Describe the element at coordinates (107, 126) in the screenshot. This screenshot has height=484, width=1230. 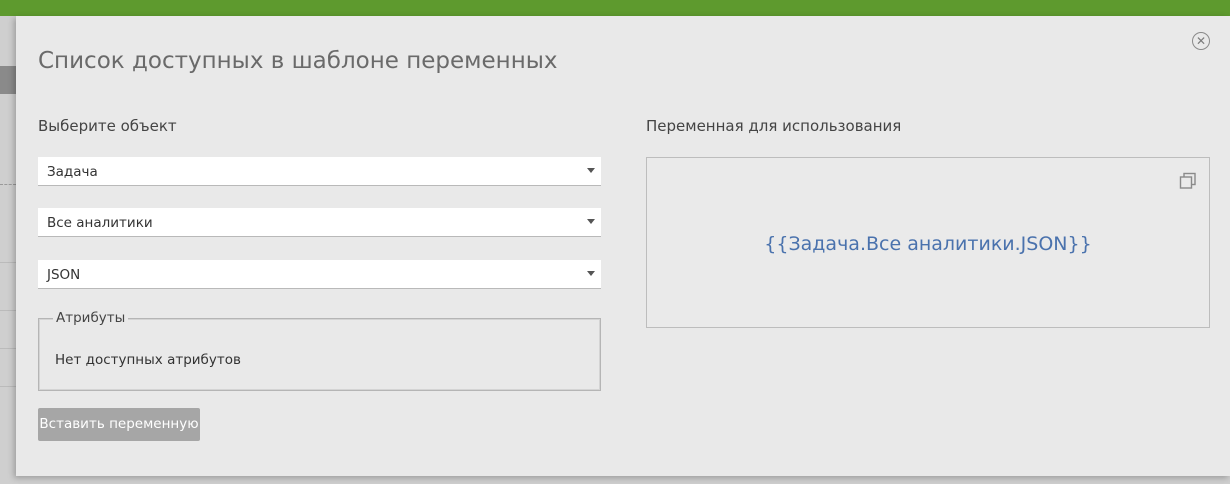
I see `object-label: Выберите объект` at that location.